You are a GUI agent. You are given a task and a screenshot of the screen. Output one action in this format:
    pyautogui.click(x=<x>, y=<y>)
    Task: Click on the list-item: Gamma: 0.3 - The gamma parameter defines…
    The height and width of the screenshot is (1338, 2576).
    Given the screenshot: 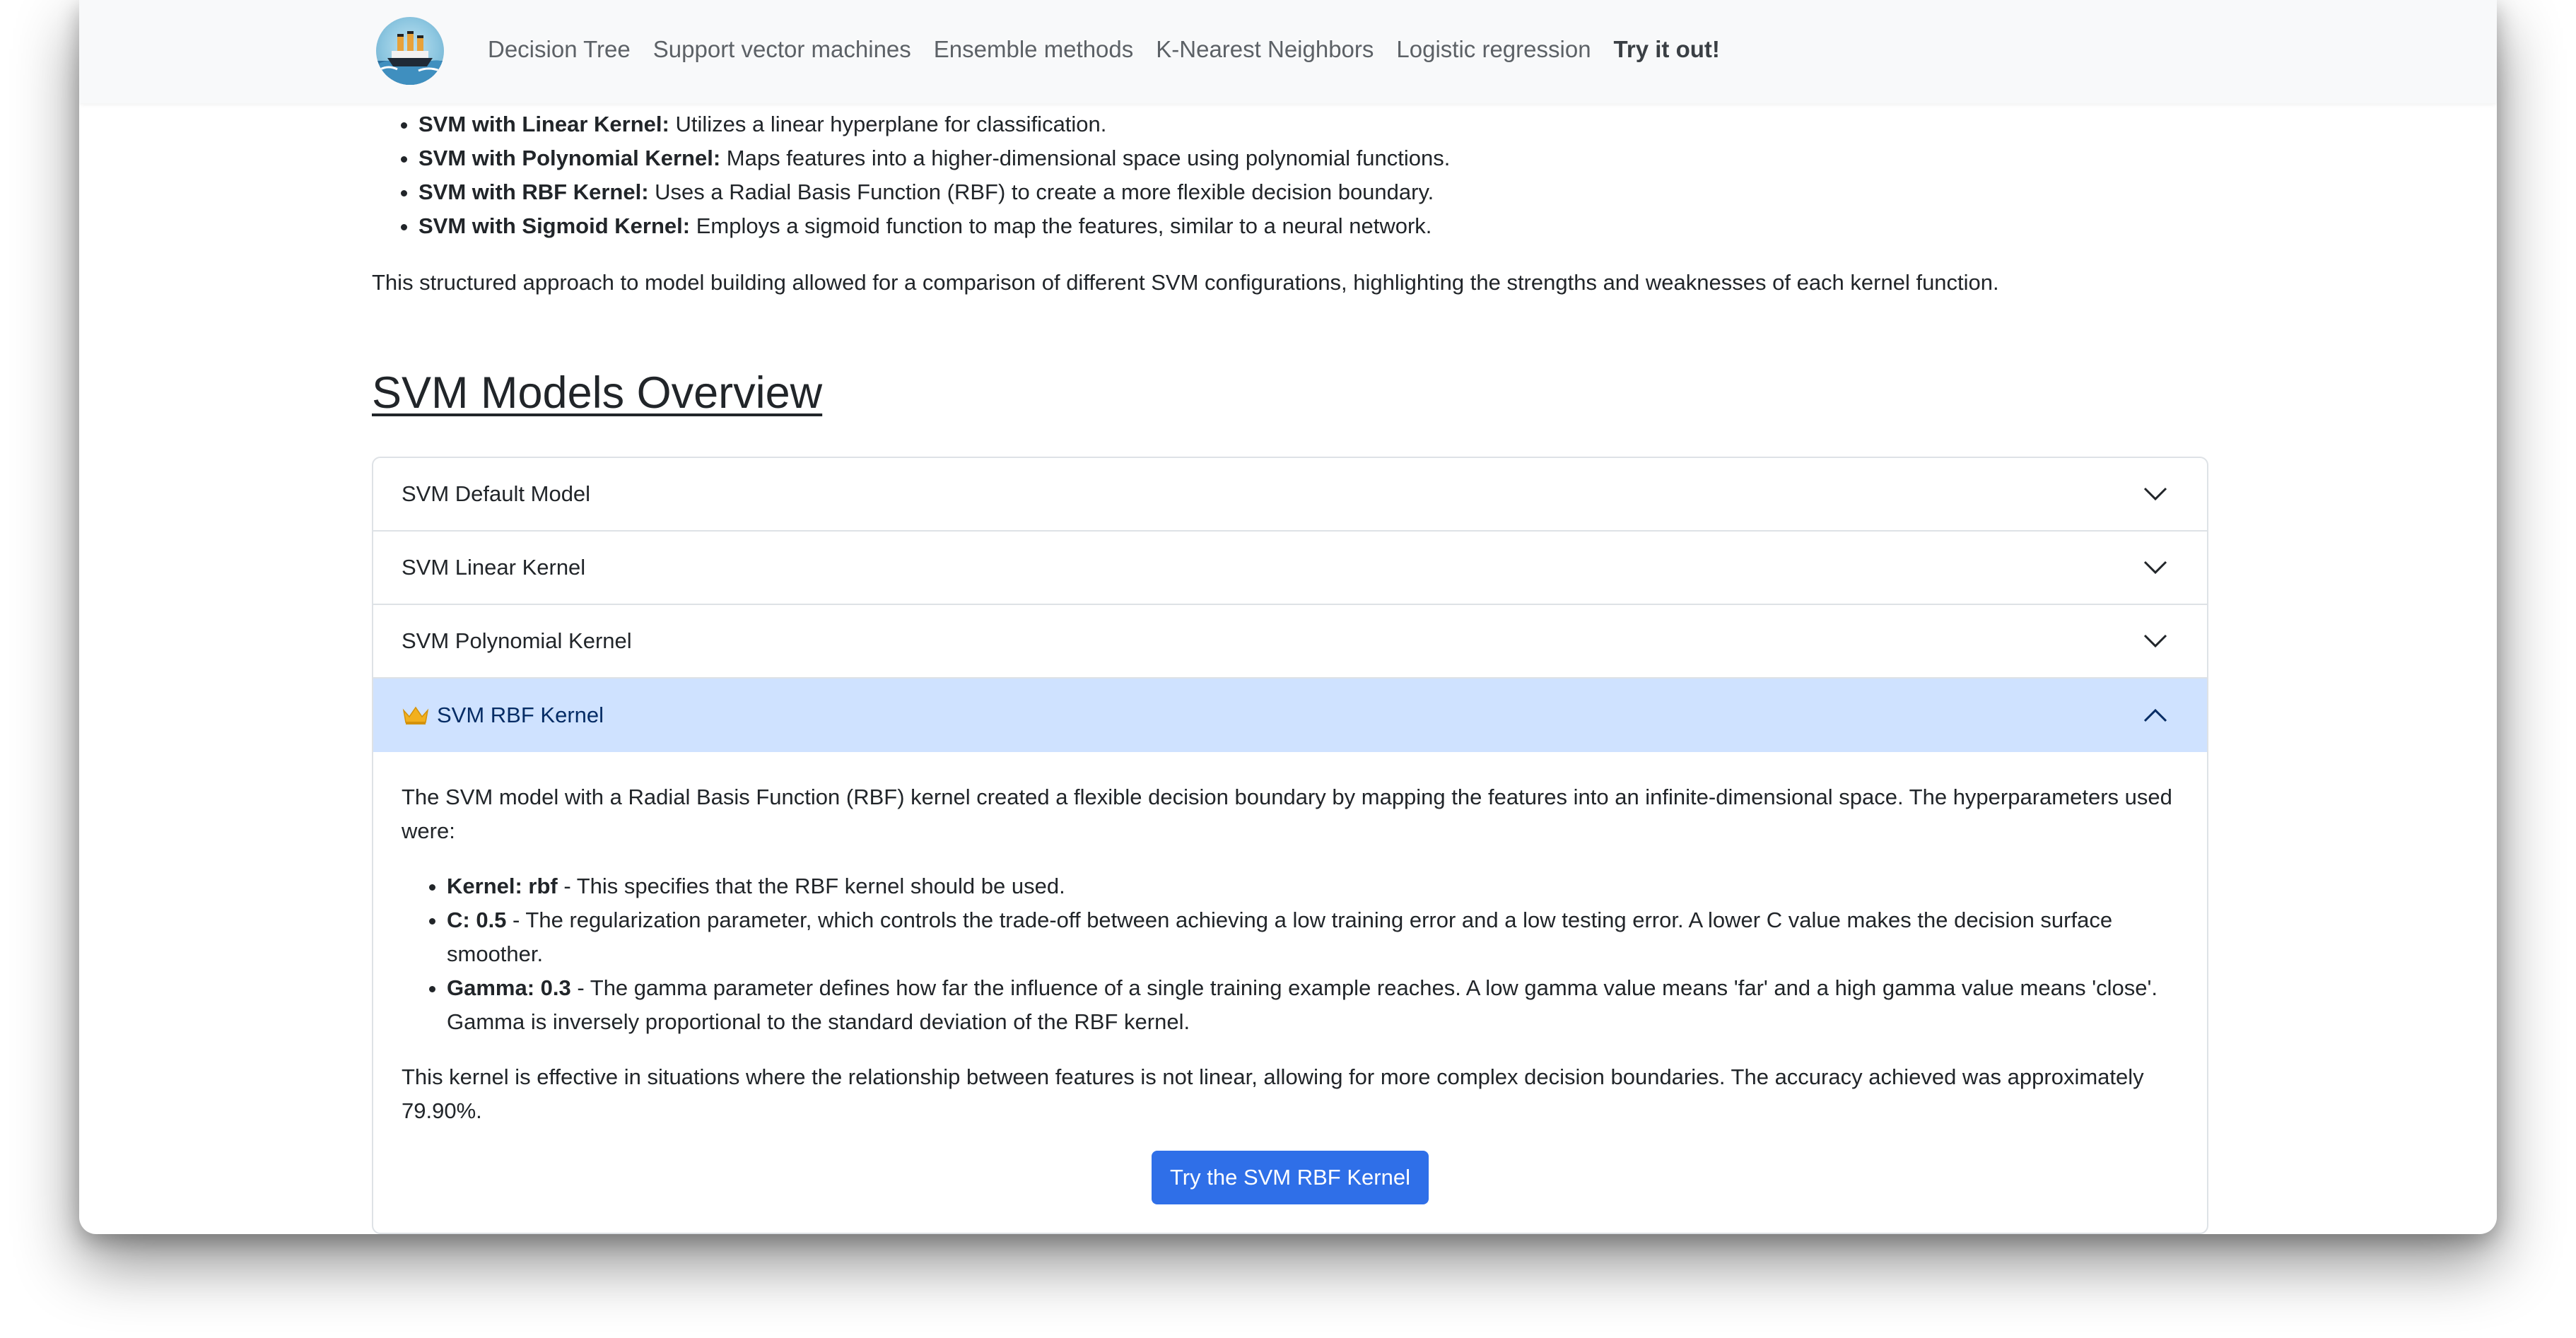 What is the action you would take?
    pyautogui.click(x=1313, y=1005)
    